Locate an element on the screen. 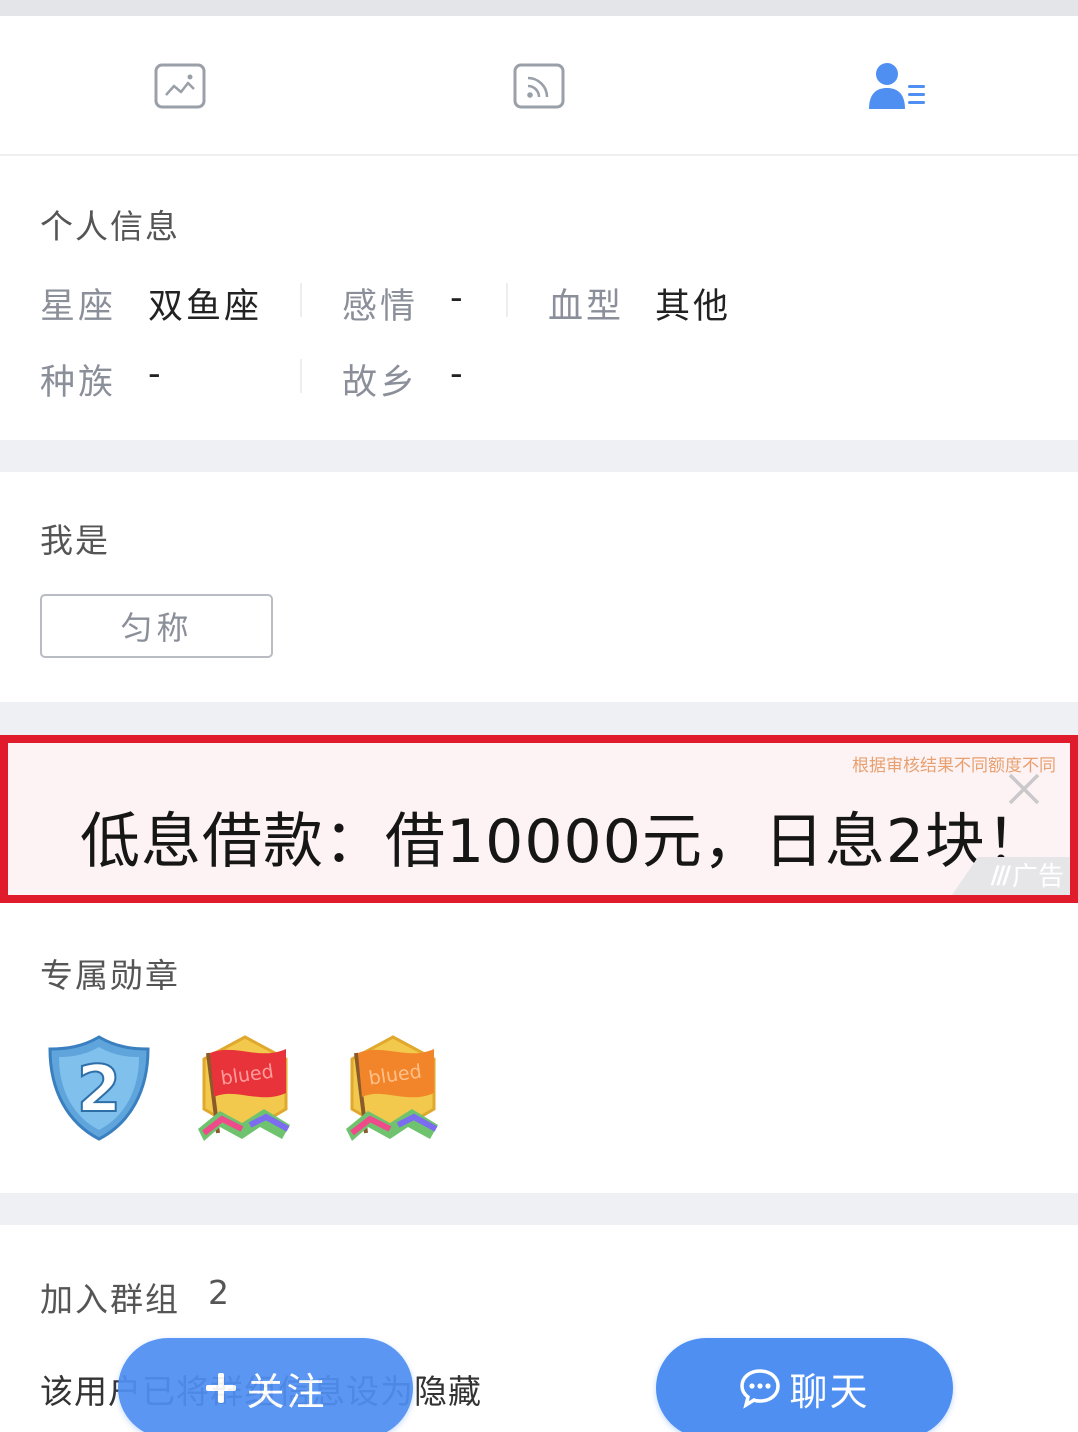 This screenshot has height=1432, width=1078. zodiac-label: 星座 is located at coordinates (78, 307).